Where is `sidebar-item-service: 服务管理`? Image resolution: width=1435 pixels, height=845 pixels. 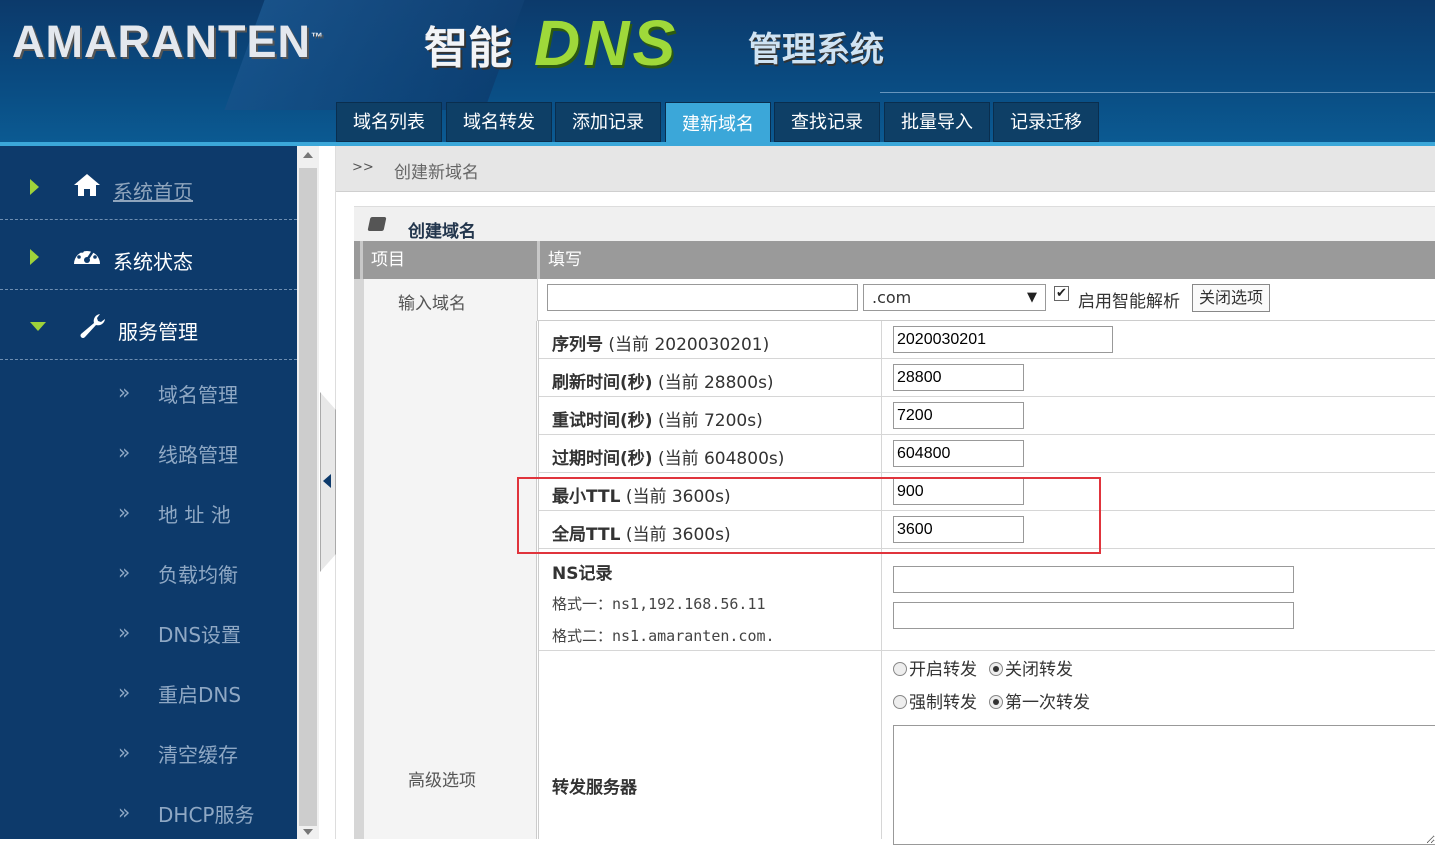 sidebar-item-service: 服务管理 is located at coordinates (148, 326).